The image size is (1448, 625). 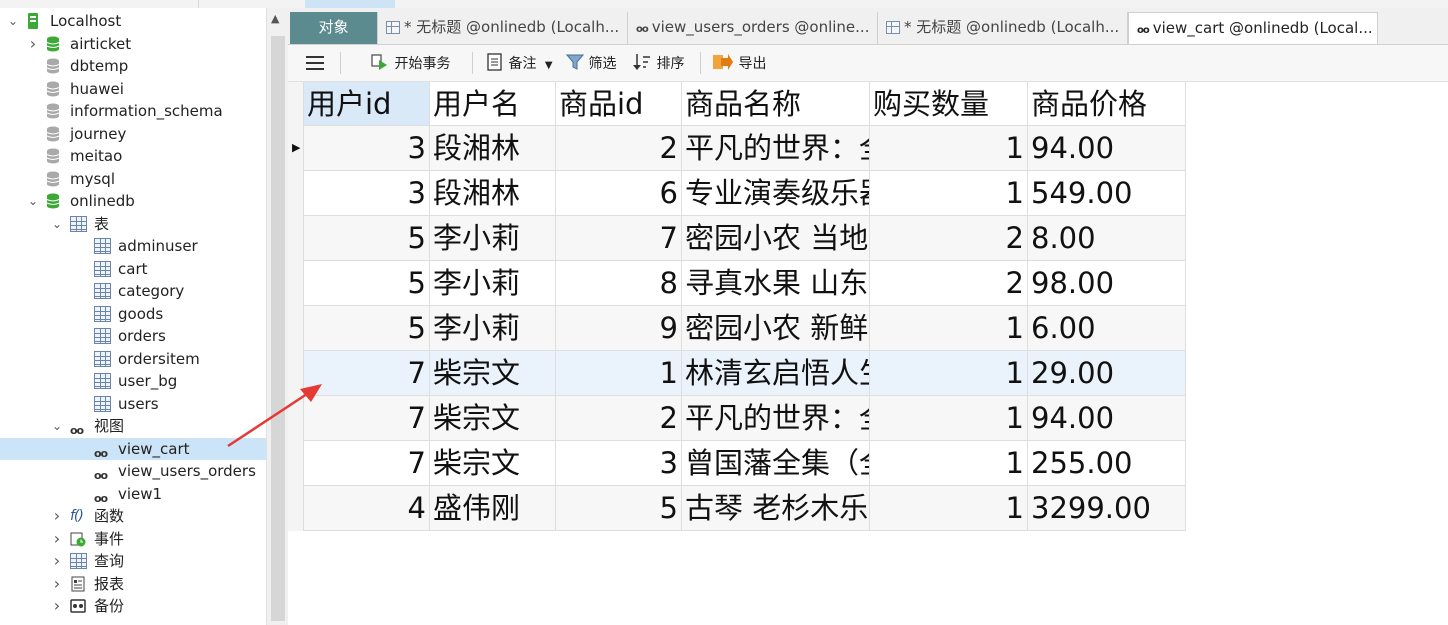 What do you see at coordinates (776, 104) in the screenshot?
I see `column-header: 商品名称` at bounding box center [776, 104].